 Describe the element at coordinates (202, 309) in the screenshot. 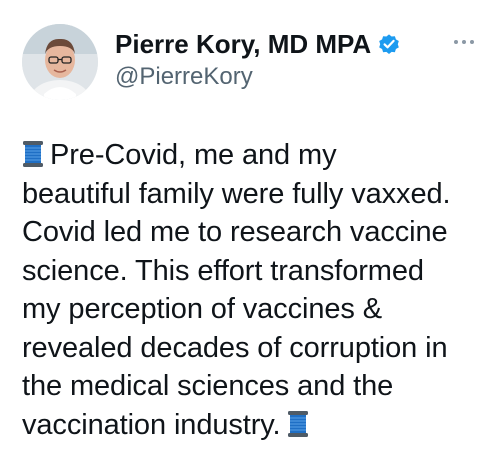

I see `tweet-text-line: my perception of vaccines &` at that location.